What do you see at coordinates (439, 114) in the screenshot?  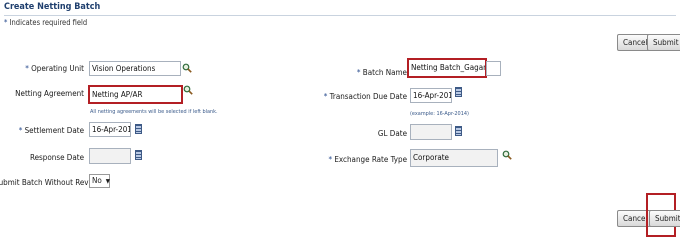 I see `transaction-due-date-hint: (example: 16-Apr-2014)` at bounding box center [439, 114].